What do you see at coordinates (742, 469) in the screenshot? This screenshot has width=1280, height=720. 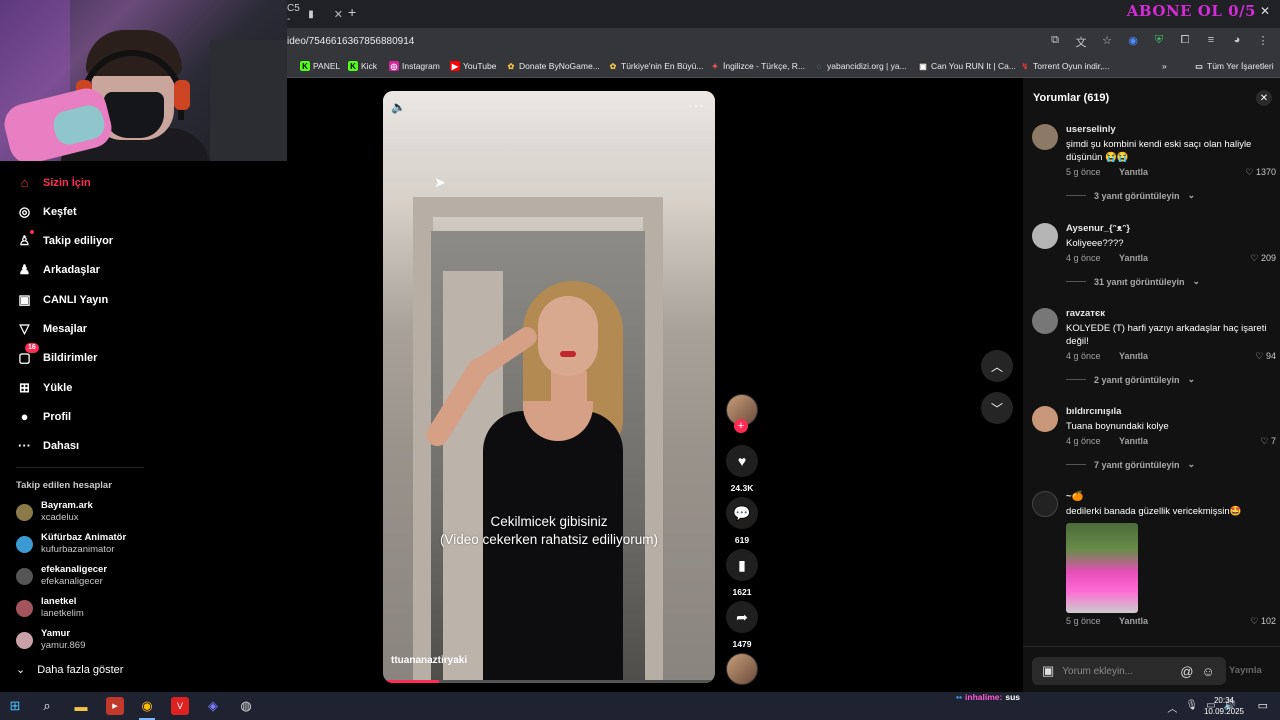 I see `like-button: ♥ 24.3K` at bounding box center [742, 469].